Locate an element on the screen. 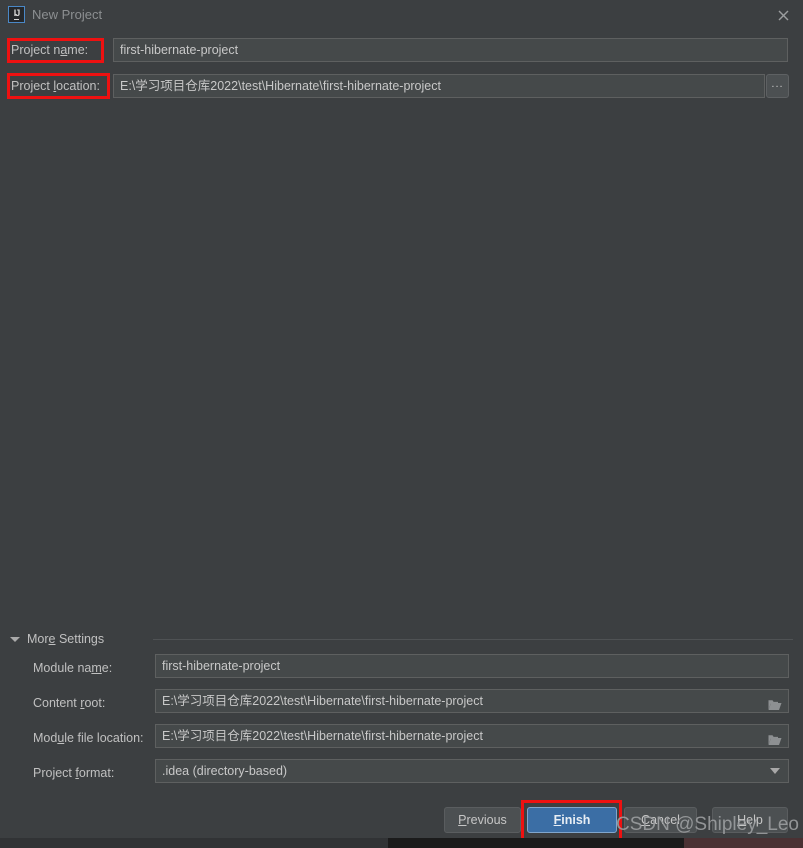  module-name-input: first-hibernate-project is located at coordinates (472, 666).